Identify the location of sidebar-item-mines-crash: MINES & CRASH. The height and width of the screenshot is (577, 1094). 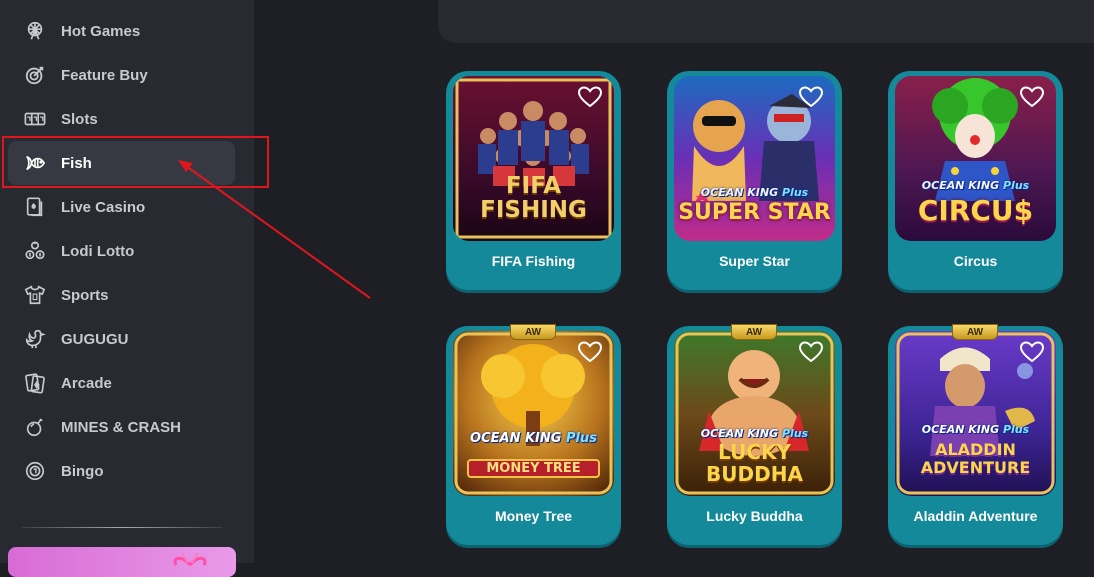
(121, 427).